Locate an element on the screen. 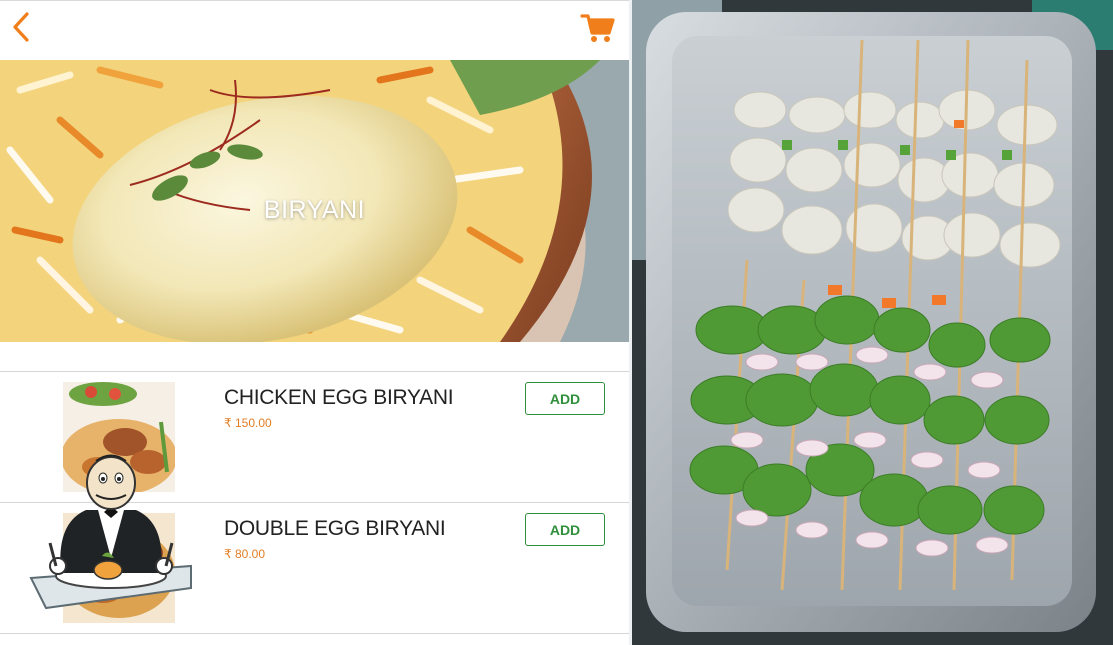  chevron-left-icon is located at coordinates (21, 27).